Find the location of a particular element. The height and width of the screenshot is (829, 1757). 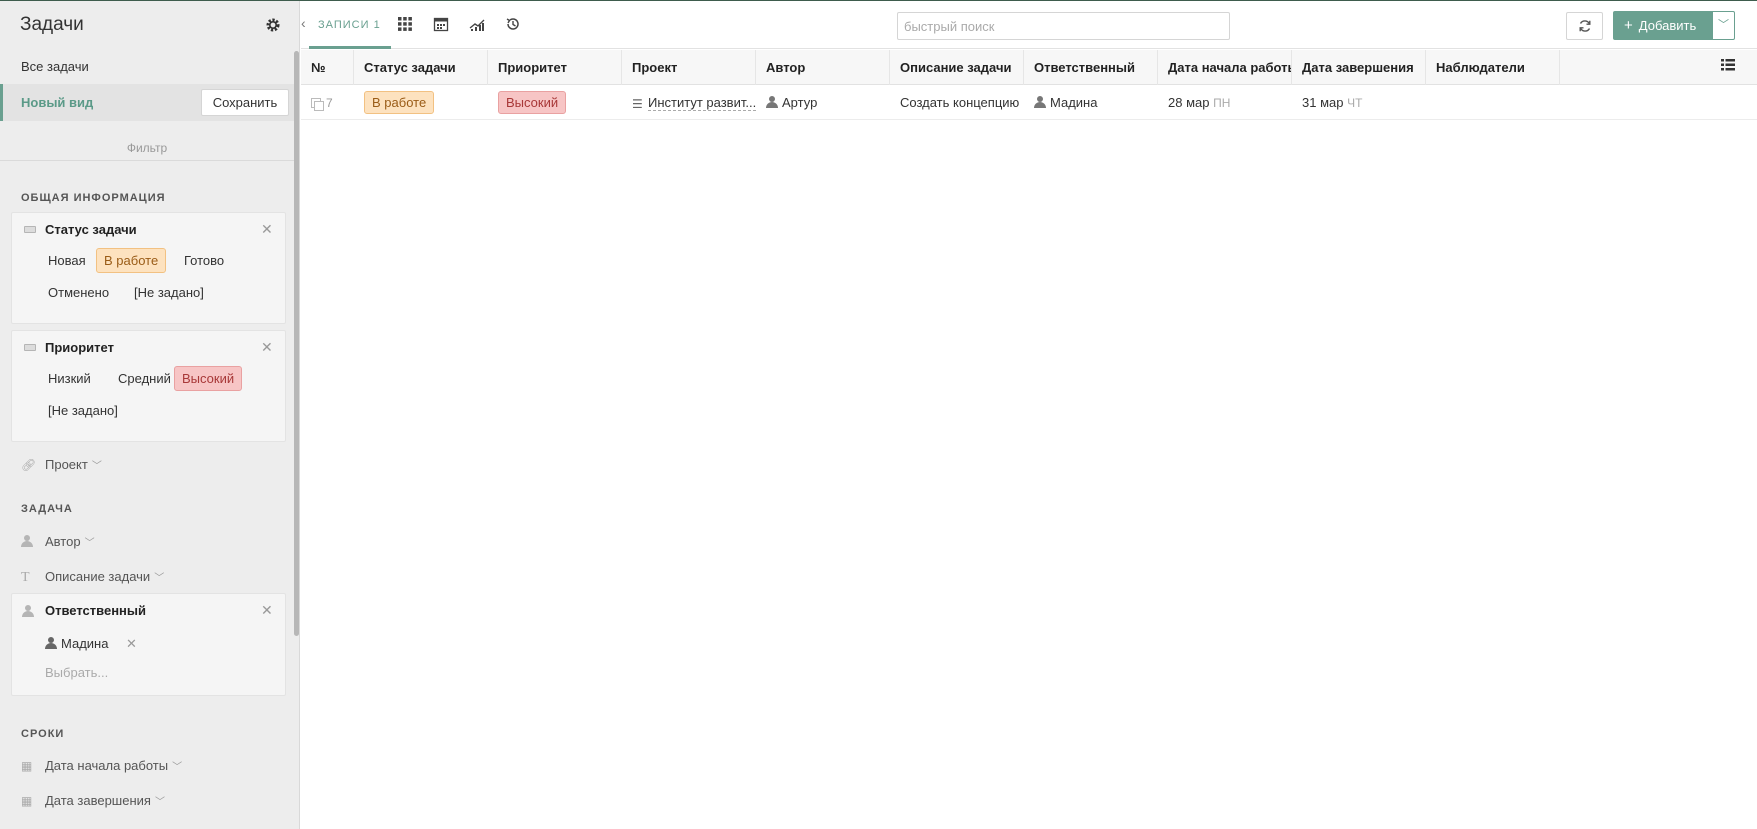

divider is located at coordinates (147, 160).